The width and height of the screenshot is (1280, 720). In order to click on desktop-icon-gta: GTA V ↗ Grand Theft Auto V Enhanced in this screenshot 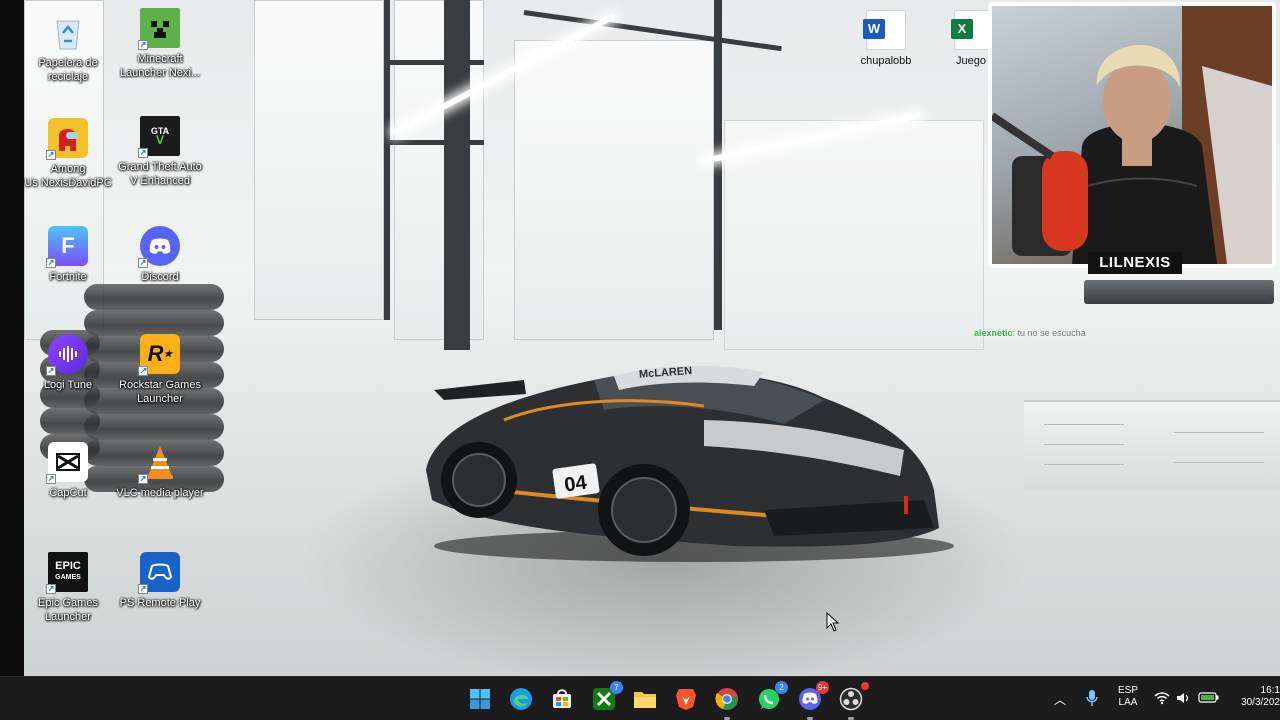, I will do `click(160, 152)`.